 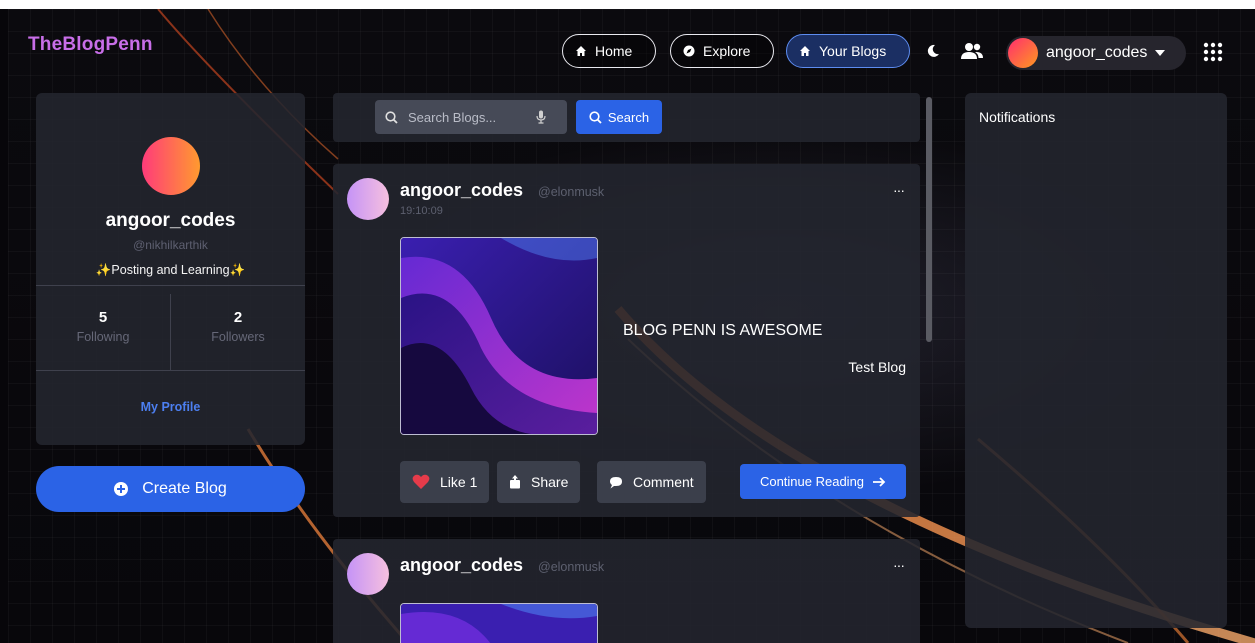 I want to click on following-count: 5, so click(x=103, y=317).